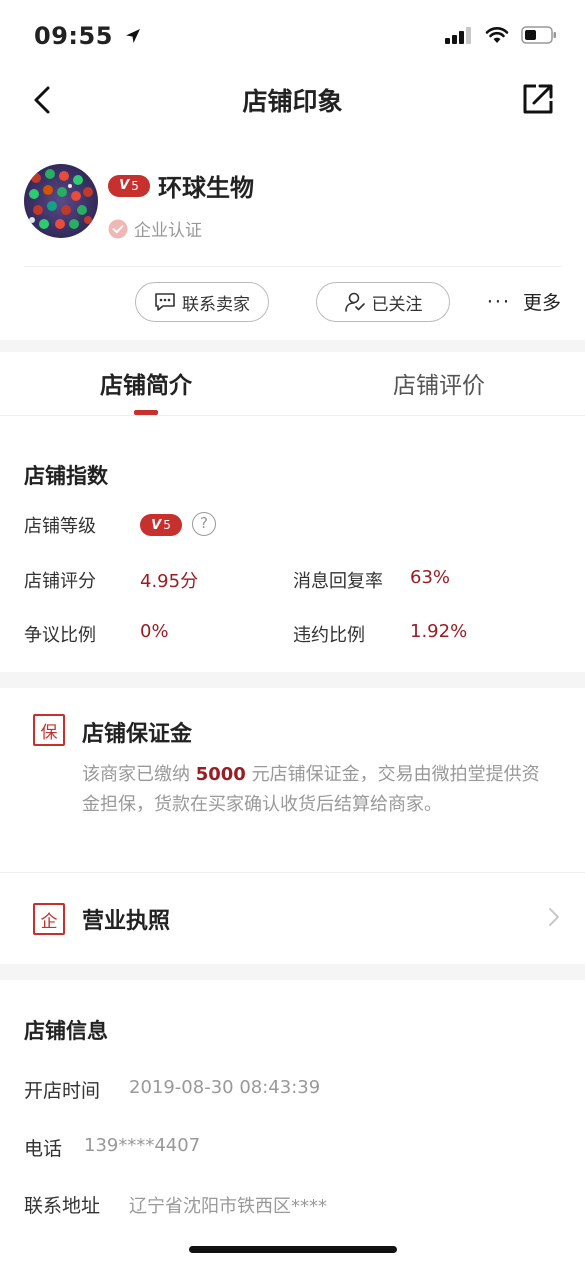 Image resolution: width=585 pixels, height=1266 pixels. Describe the element at coordinates (329, 635) in the screenshot. I see `breach-ratio-label: 违约比例` at that location.